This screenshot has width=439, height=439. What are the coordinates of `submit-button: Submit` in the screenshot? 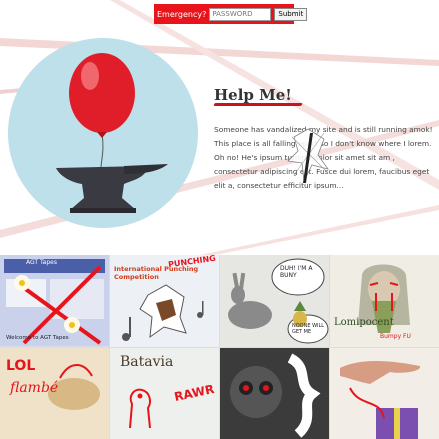 It's located at (291, 14).